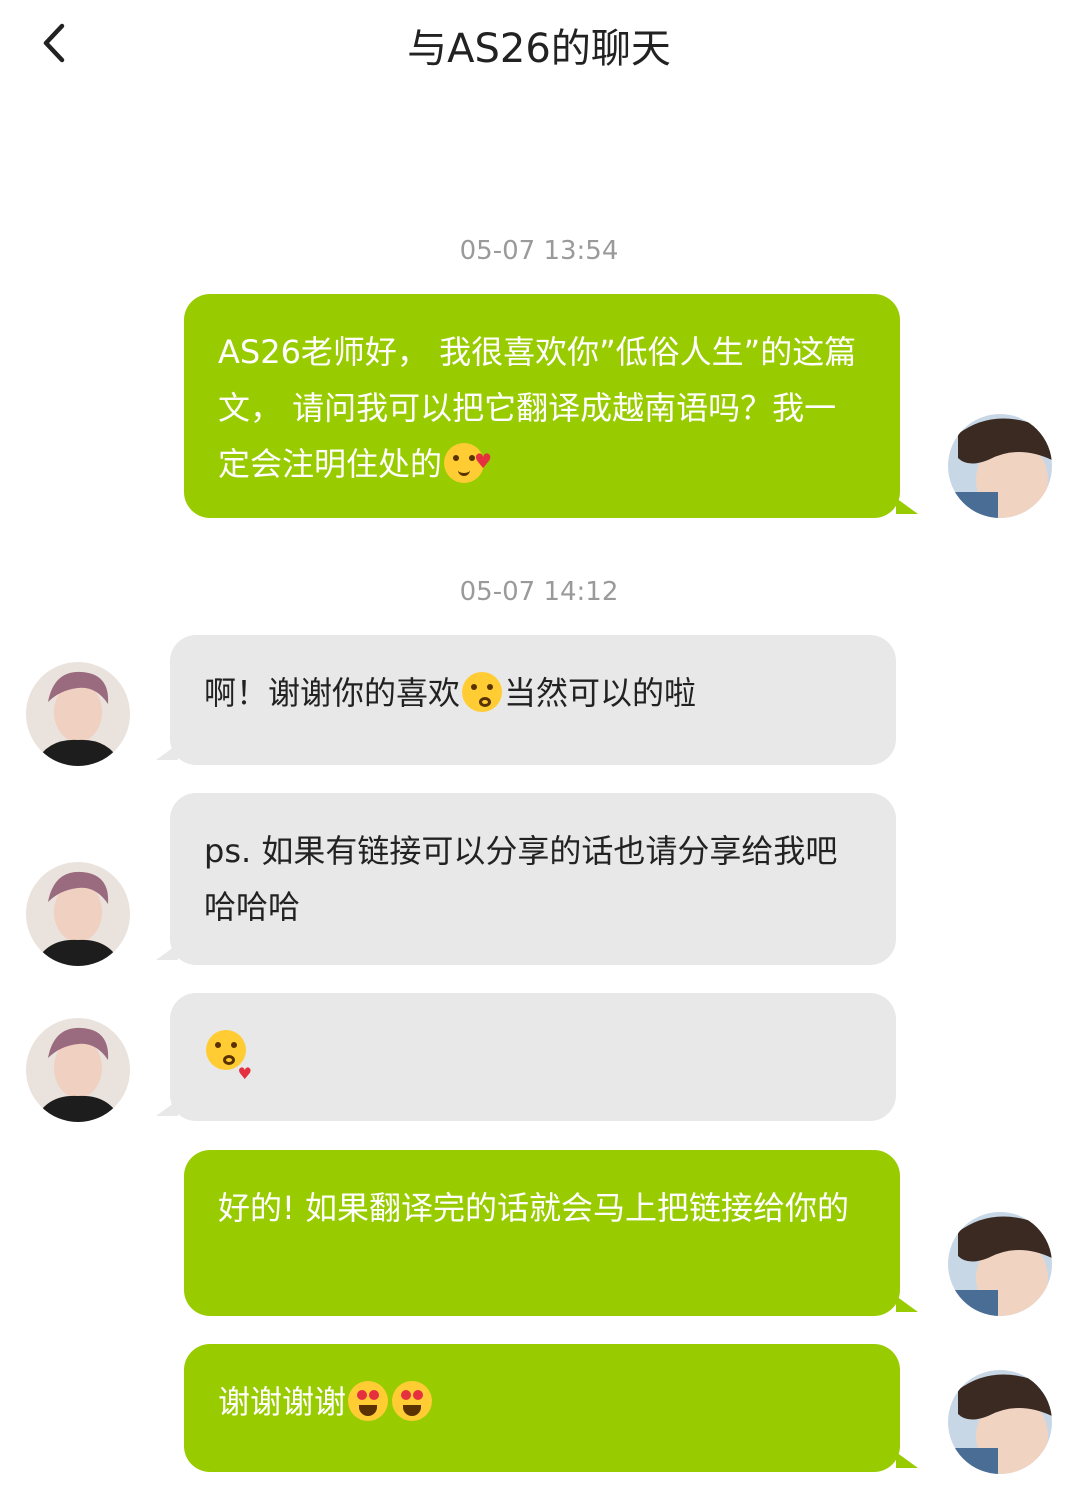  What do you see at coordinates (229, 1066) in the screenshot?
I see `face-blowing-kiss-icon` at bounding box center [229, 1066].